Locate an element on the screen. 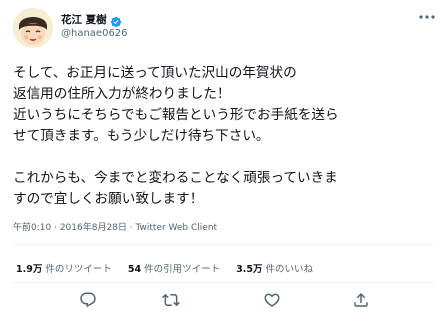  share-icon is located at coordinates (361, 300).